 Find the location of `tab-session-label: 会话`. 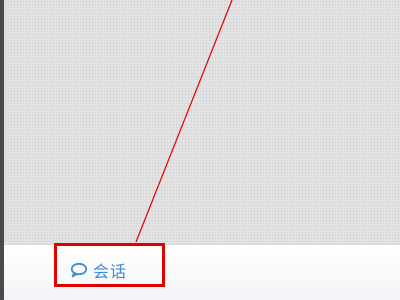

tab-session-label: 会话 is located at coordinates (110, 271).